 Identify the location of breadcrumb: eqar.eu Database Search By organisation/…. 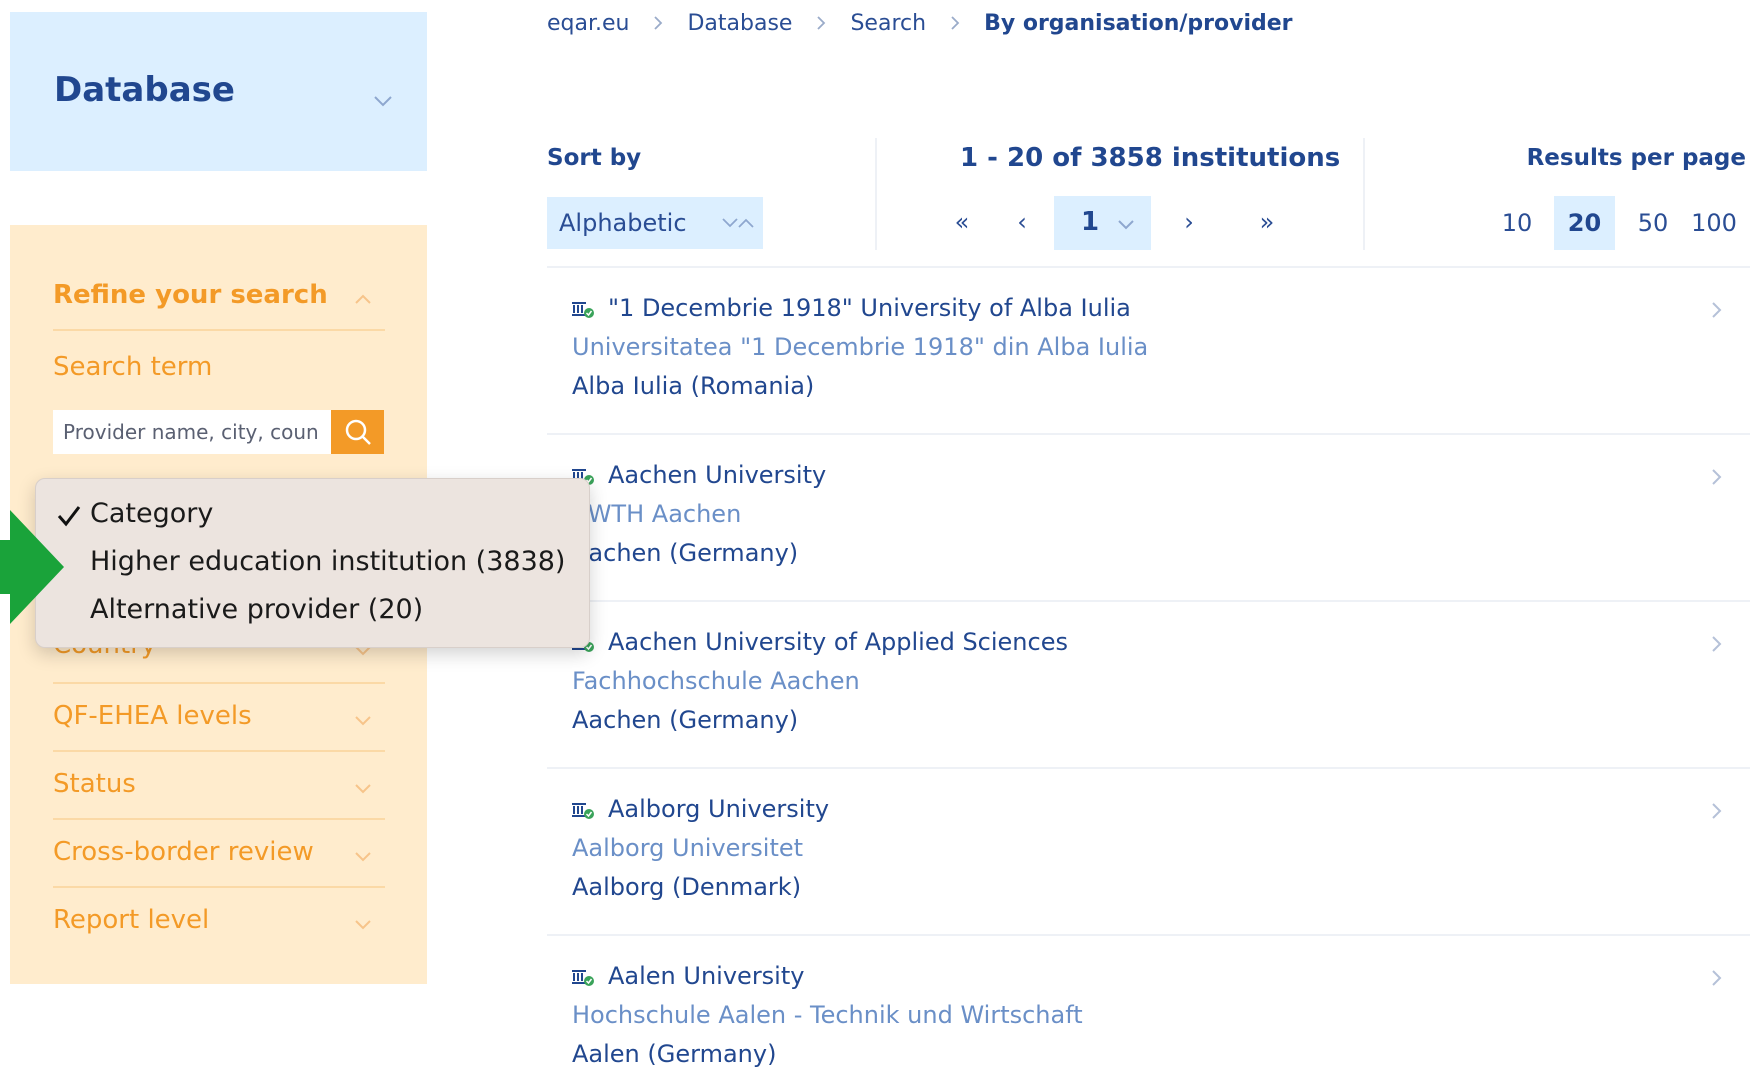
(920, 23).